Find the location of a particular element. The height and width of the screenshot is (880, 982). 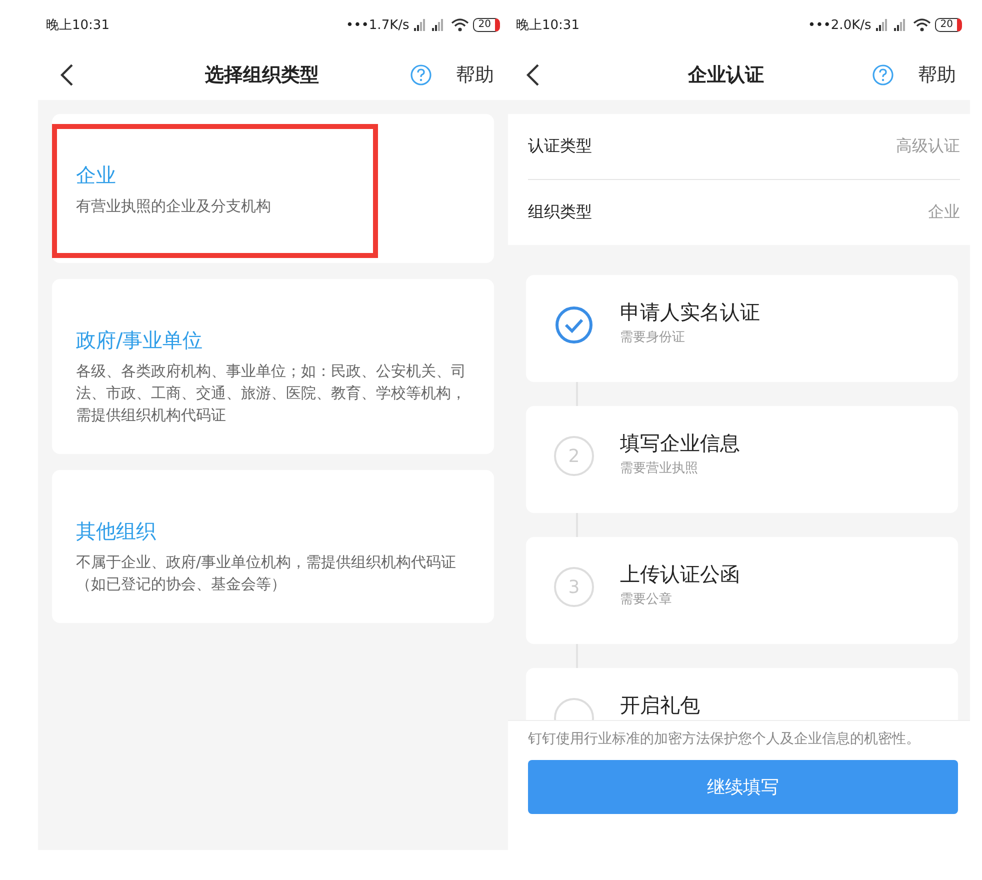

step-title: 填写企业信息 is located at coordinates (680, 443).